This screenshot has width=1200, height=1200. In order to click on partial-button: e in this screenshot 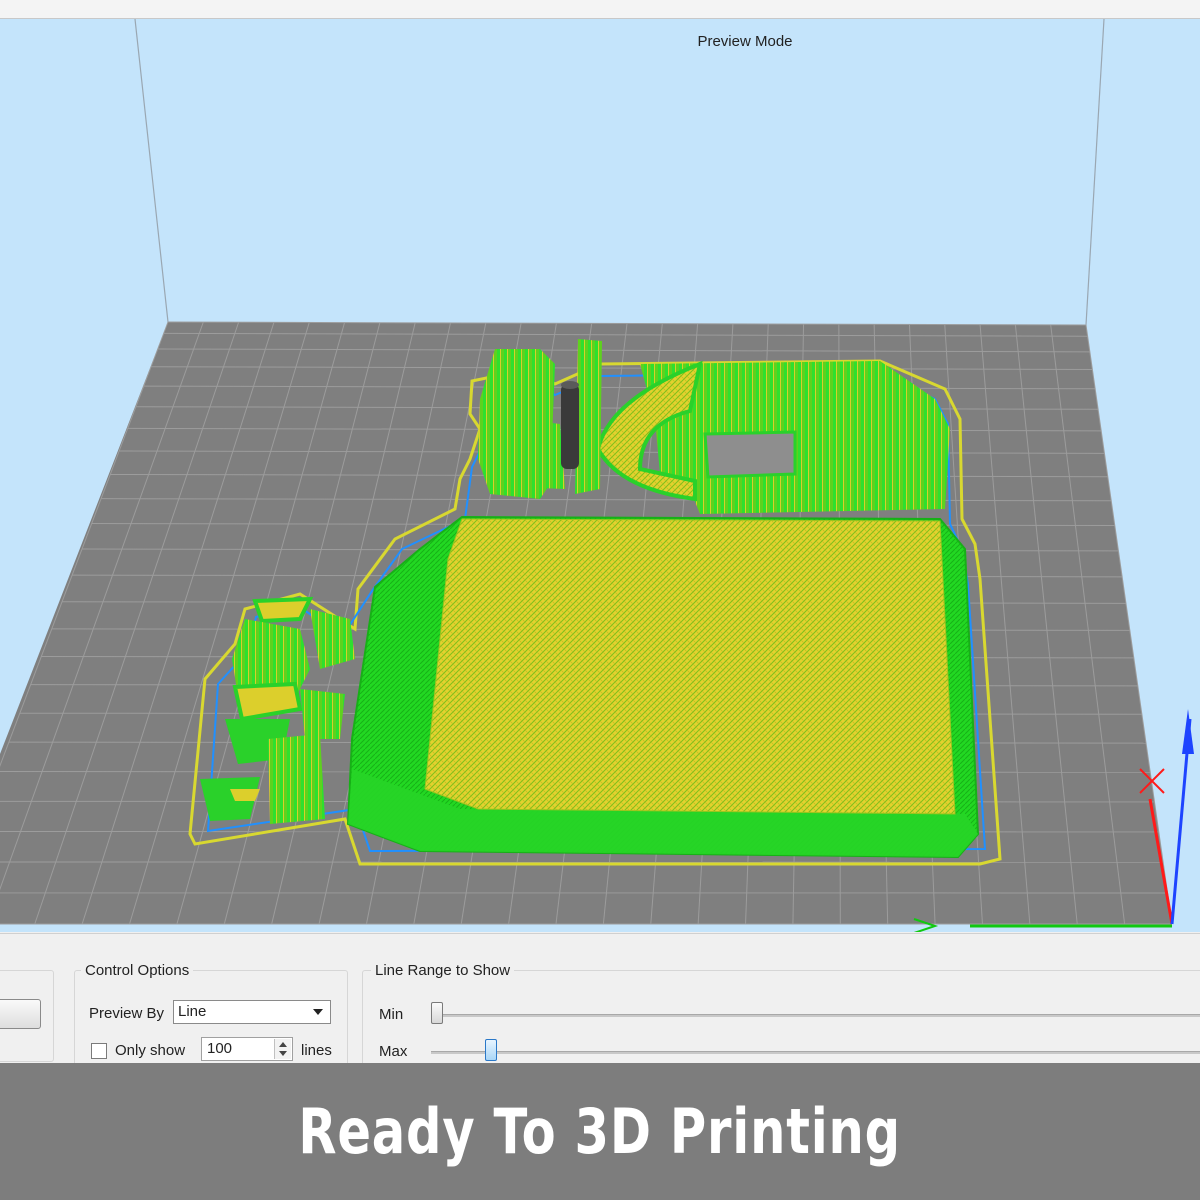, I will do `click(20, 1014)`.